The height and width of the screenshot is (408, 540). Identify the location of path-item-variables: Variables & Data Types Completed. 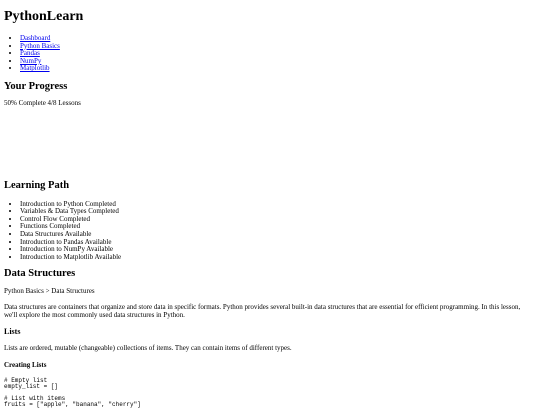
(278, 212).